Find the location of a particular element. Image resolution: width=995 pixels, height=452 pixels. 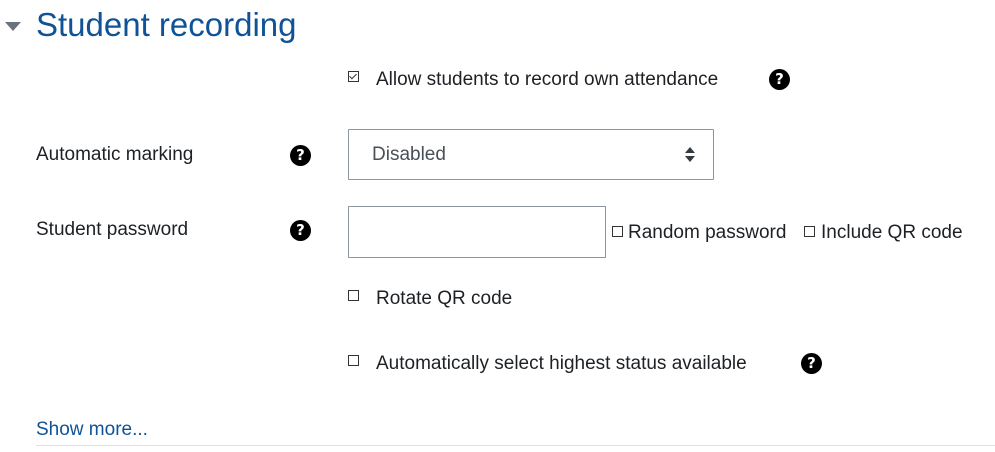

rotate-qr-label: Rotate QR code is located at coordinates (444, 298).